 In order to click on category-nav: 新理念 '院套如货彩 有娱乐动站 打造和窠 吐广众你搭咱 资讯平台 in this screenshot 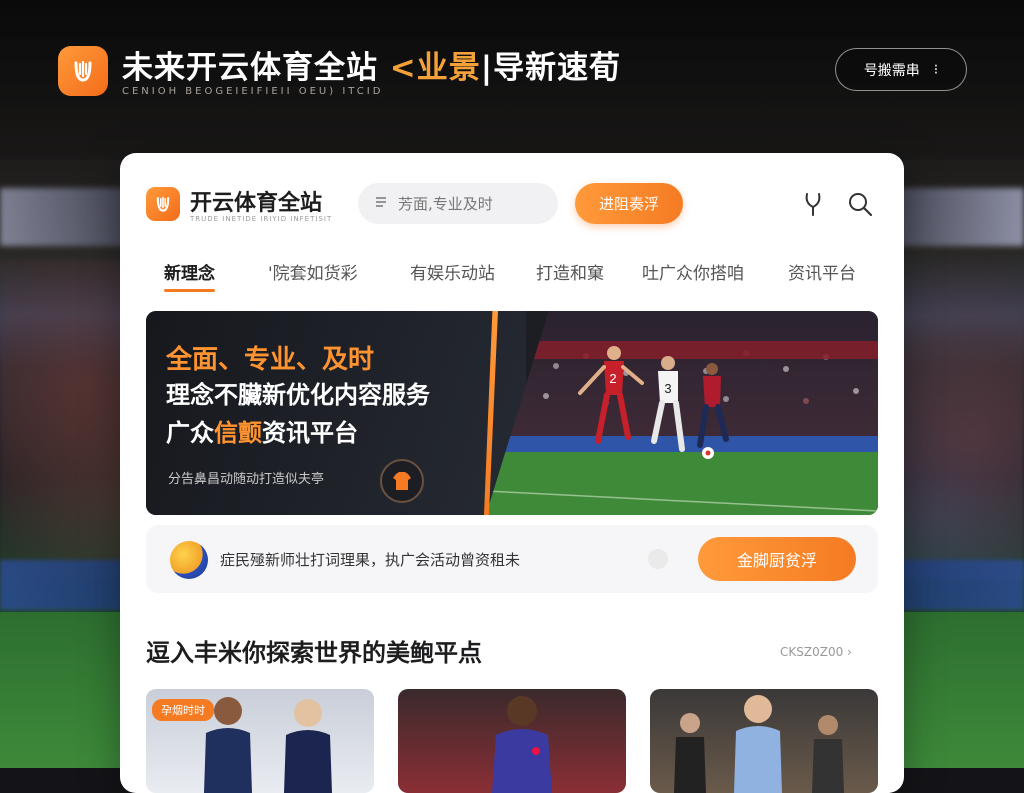, I will do `click(512, 279)`.